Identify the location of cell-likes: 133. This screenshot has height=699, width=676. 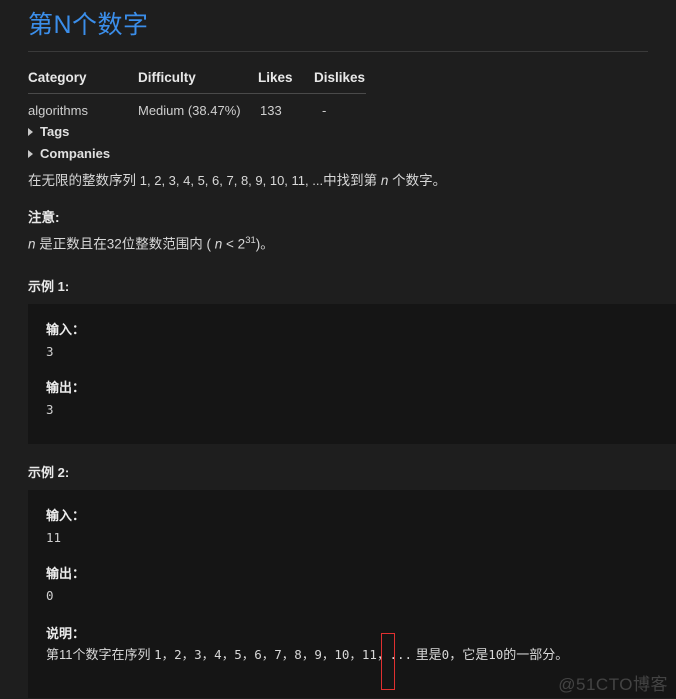
(271, 110).